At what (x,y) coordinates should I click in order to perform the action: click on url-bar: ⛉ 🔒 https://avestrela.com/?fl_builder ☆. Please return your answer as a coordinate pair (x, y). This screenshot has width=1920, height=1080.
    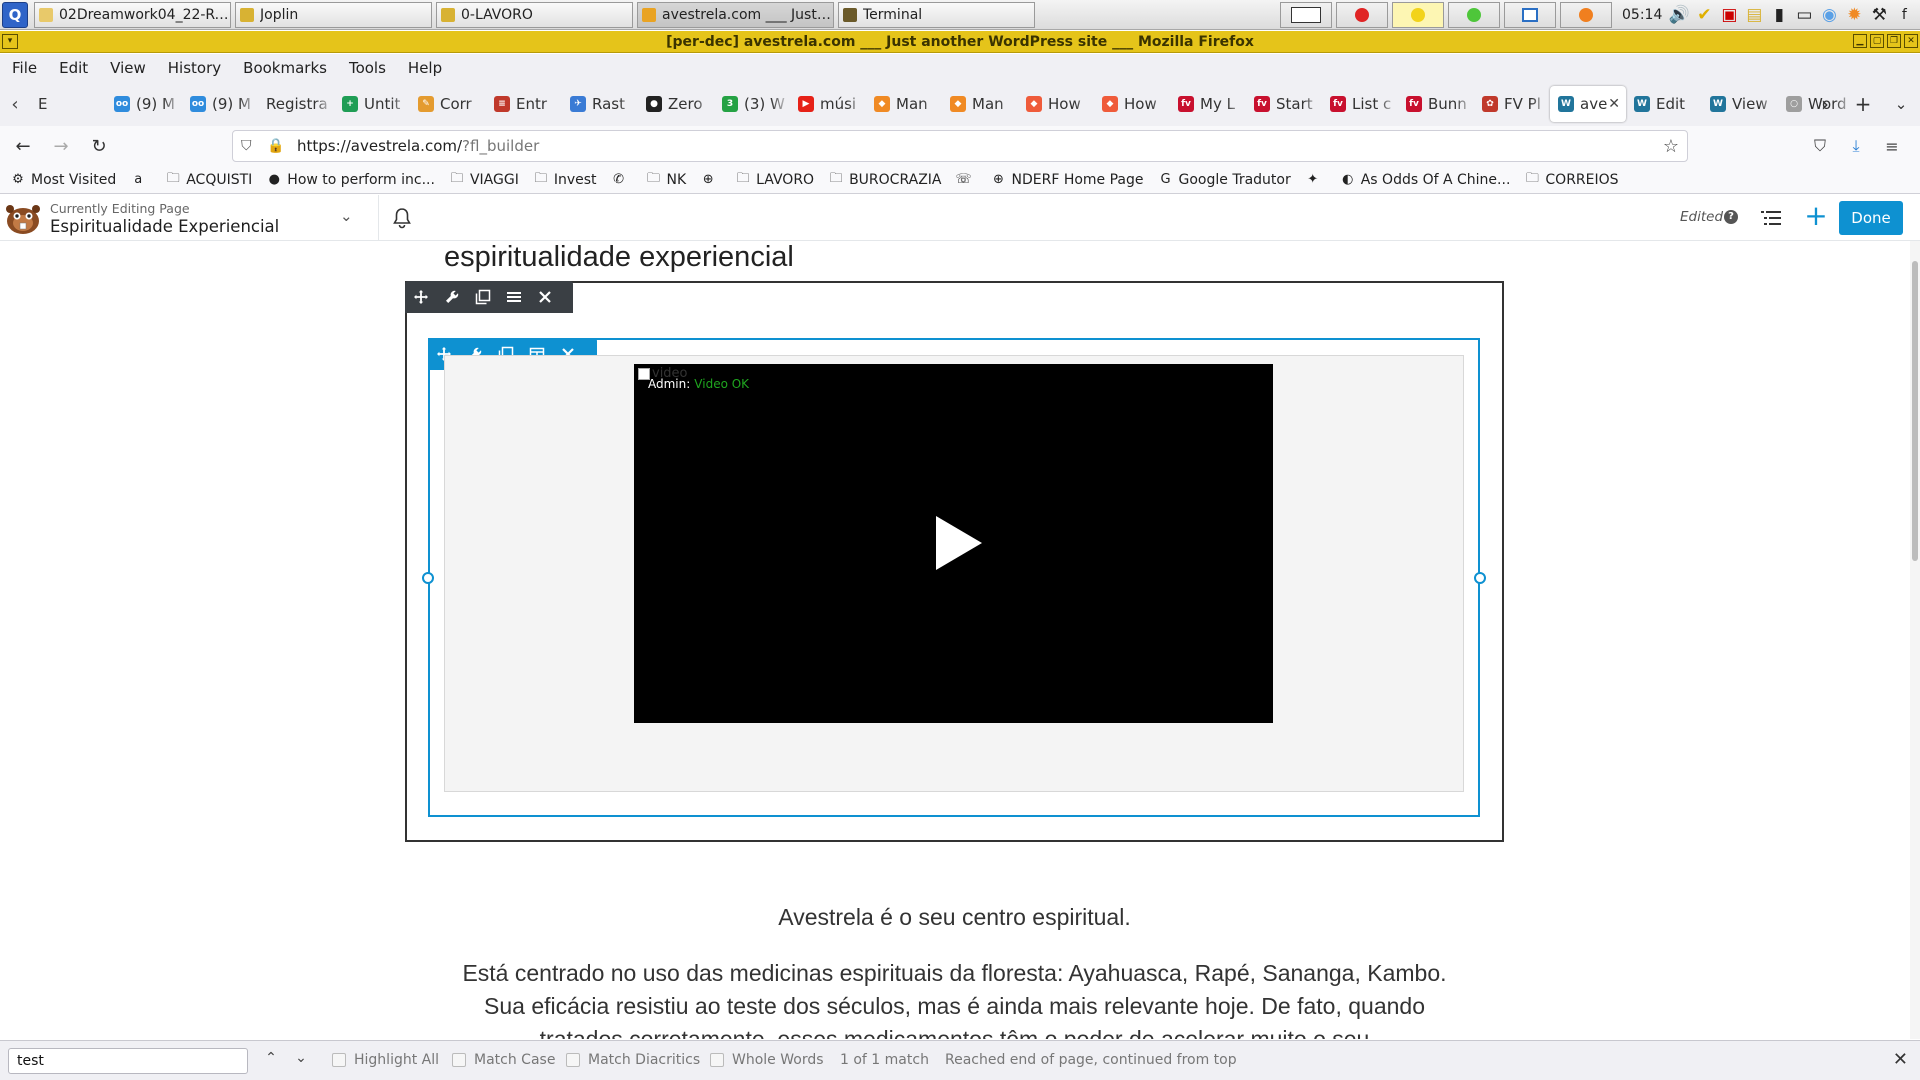
    Looking at the image, I should click on (960, 146).